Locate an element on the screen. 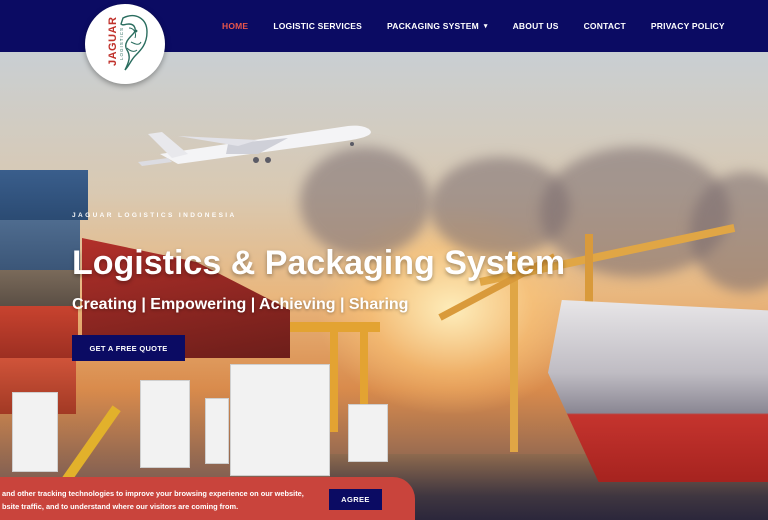 The height and width of the screenshot is (520, 768). svg-text: LOGISTICS is located at coordinates (121, 43).